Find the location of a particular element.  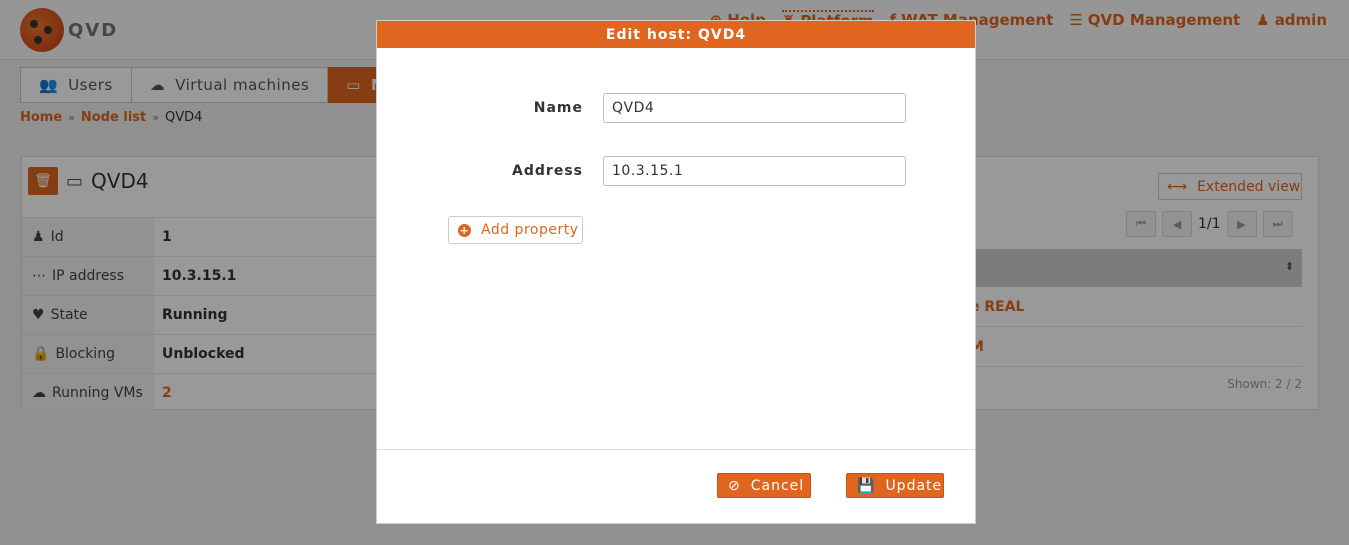

dialog-title: Edit host: QVD4 is located at coordinates (676, 34).